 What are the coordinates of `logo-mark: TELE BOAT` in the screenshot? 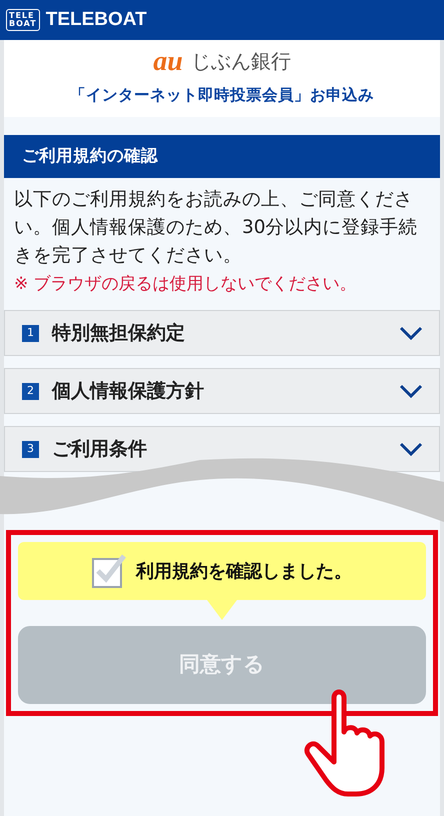 It's located at (23, 20).